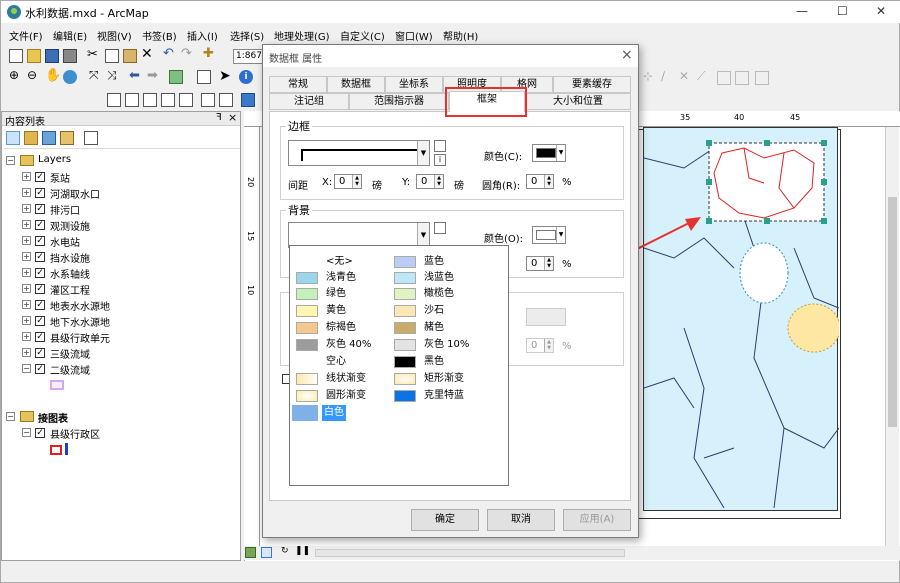 The height and width of the screenshot is (583, 900). I want to click on pan-icon: ✋, so click(53, 75).